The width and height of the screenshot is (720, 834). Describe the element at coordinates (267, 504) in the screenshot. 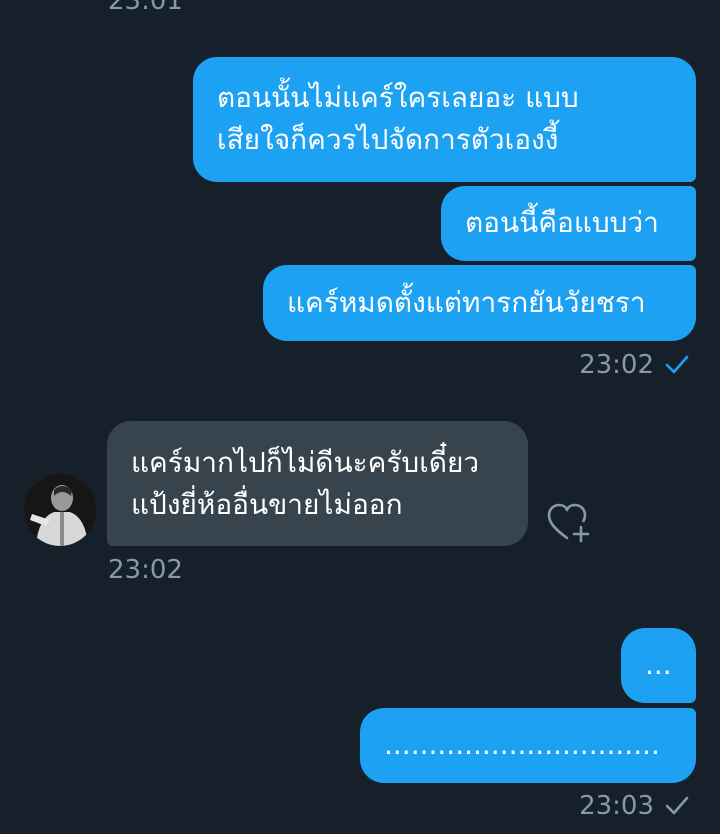

I see `message-text: แป้งยี่ห้ออื่นขายไม่ออก` at that location.